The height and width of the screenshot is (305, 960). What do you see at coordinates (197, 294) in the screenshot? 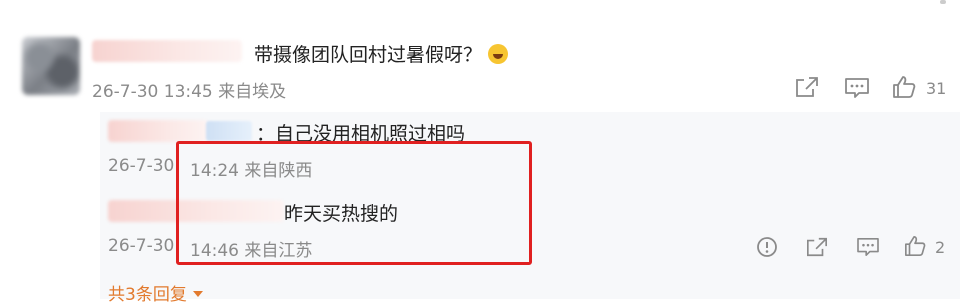
I see `caret-down-icon` at bounding box center [197, 294].